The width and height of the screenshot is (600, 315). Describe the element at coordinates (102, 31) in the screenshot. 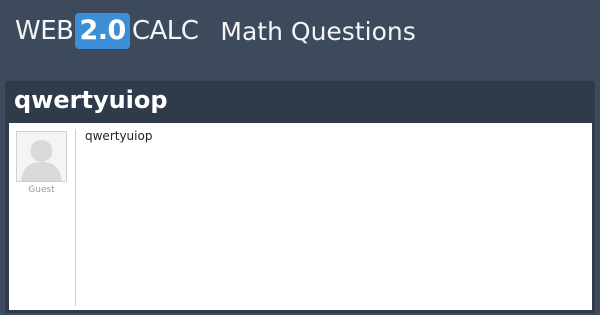

I see `logo-version-badge: 2.0` at that location.